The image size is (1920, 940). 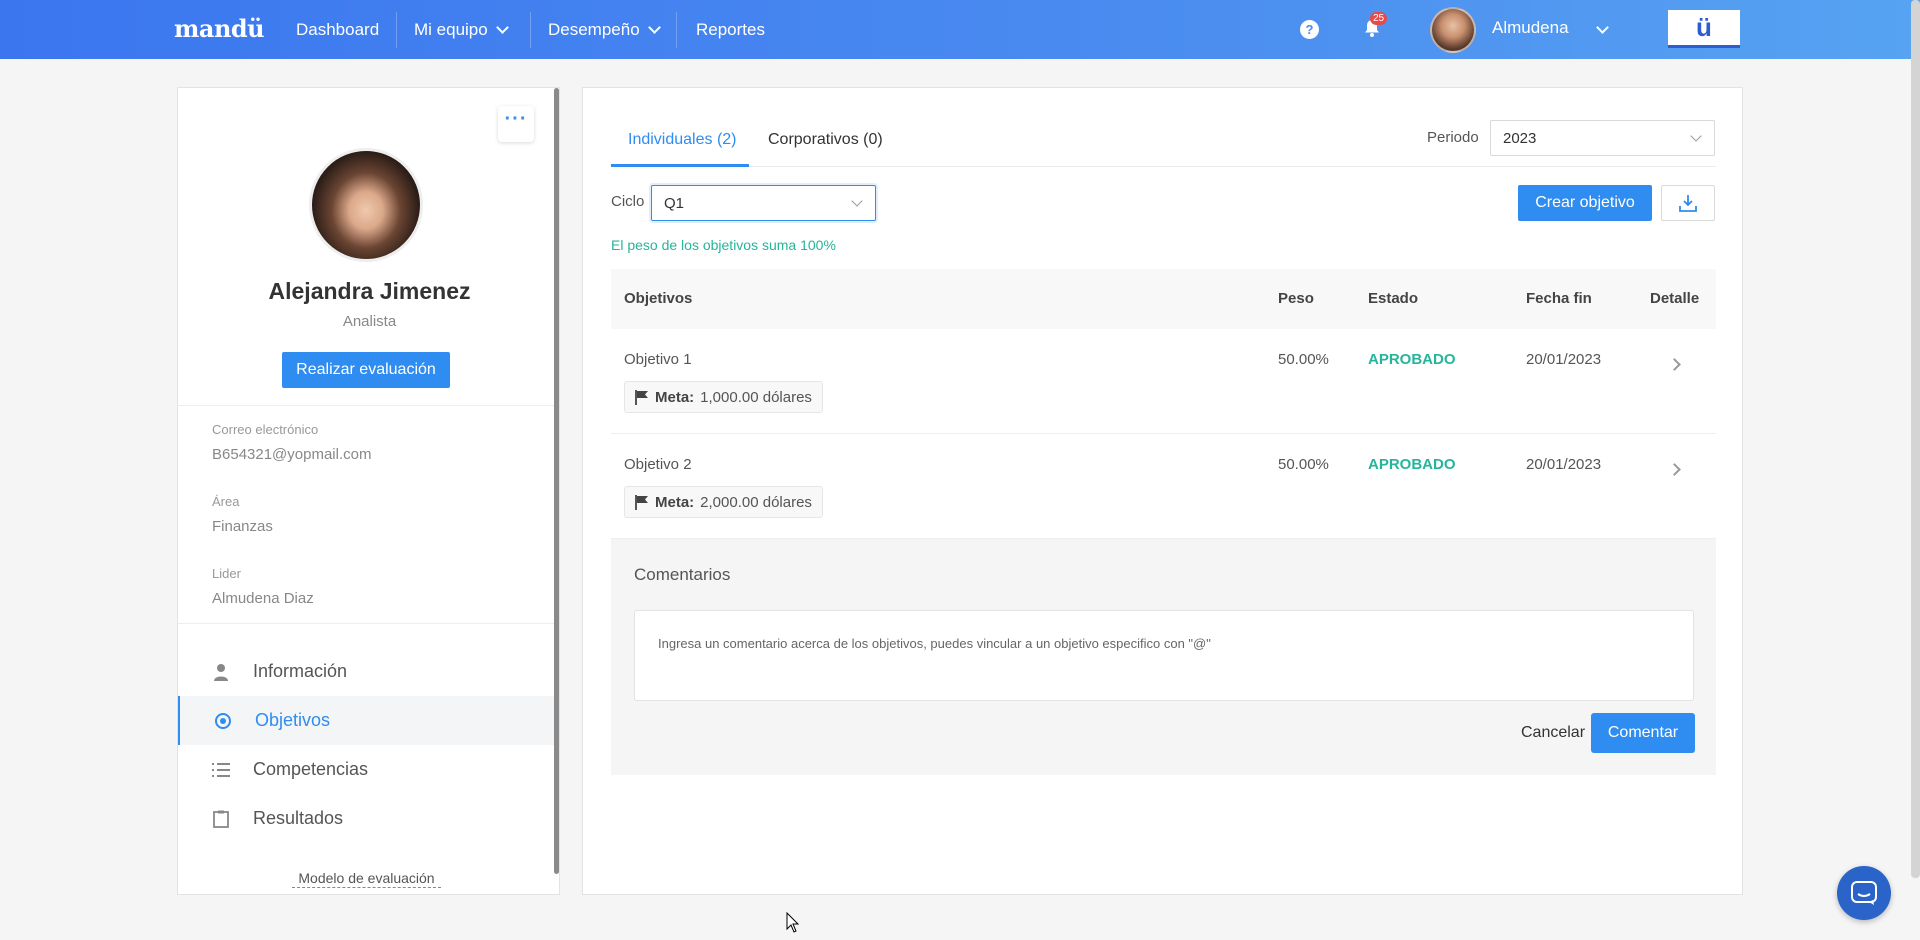 I want to click on side-menu-label: Información, so click(x=300, y=671).